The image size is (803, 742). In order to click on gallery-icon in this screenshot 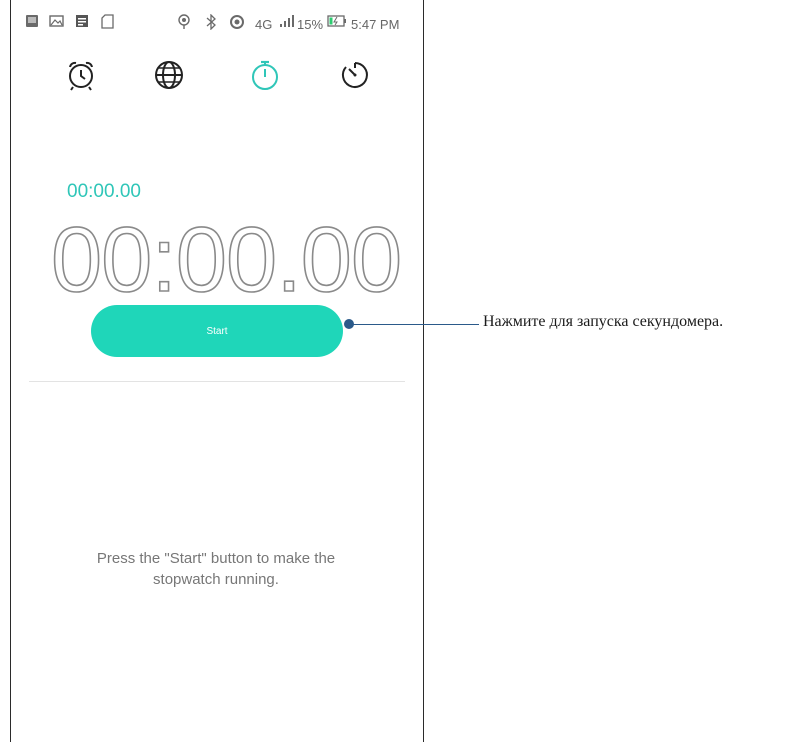, I will do `click(32, 21)`.